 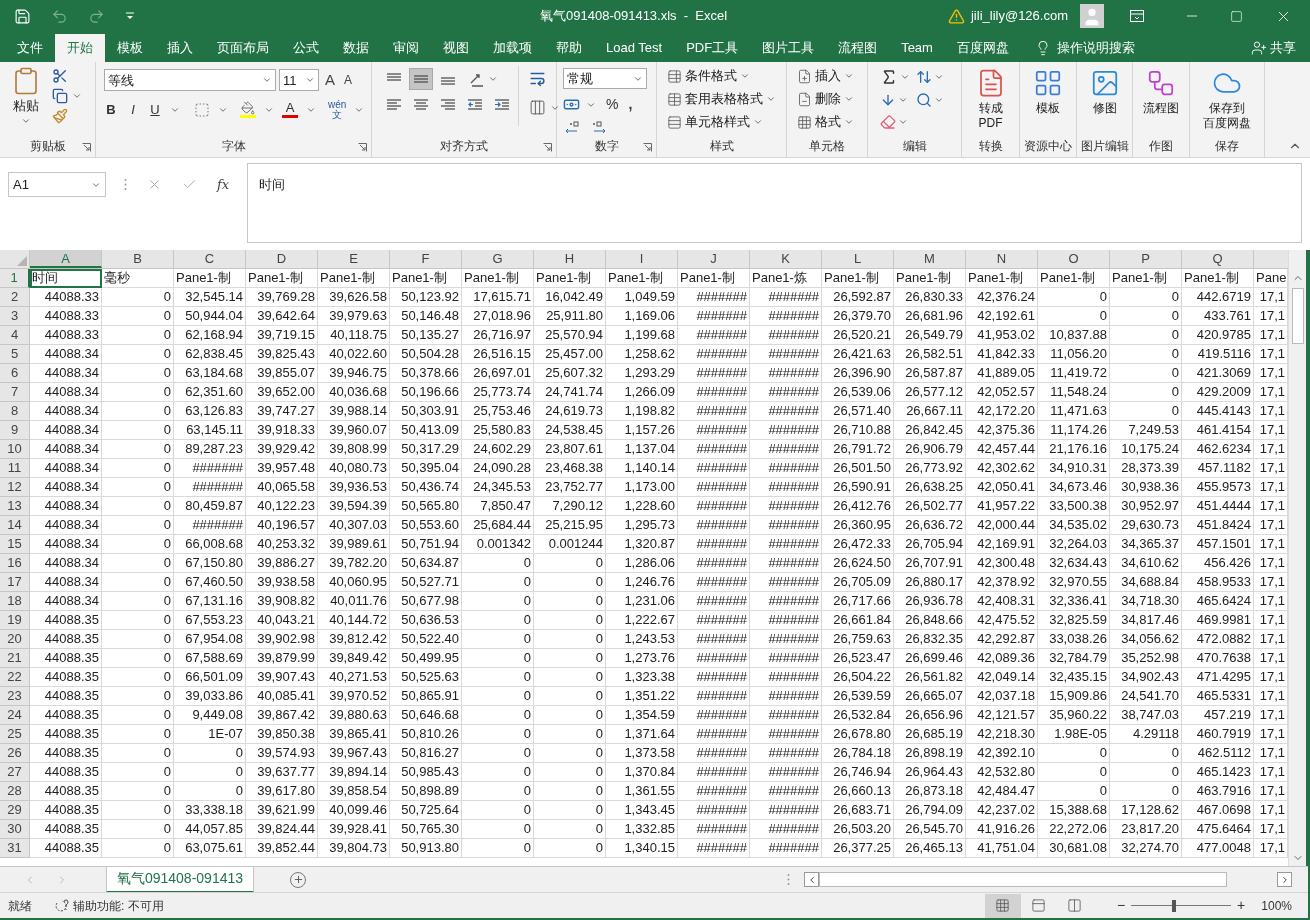 What do you see at coordinates (721, 122) in the screenshot?
I see `styles-menu-button: 单元格样式` at bounding box center [721, 122].